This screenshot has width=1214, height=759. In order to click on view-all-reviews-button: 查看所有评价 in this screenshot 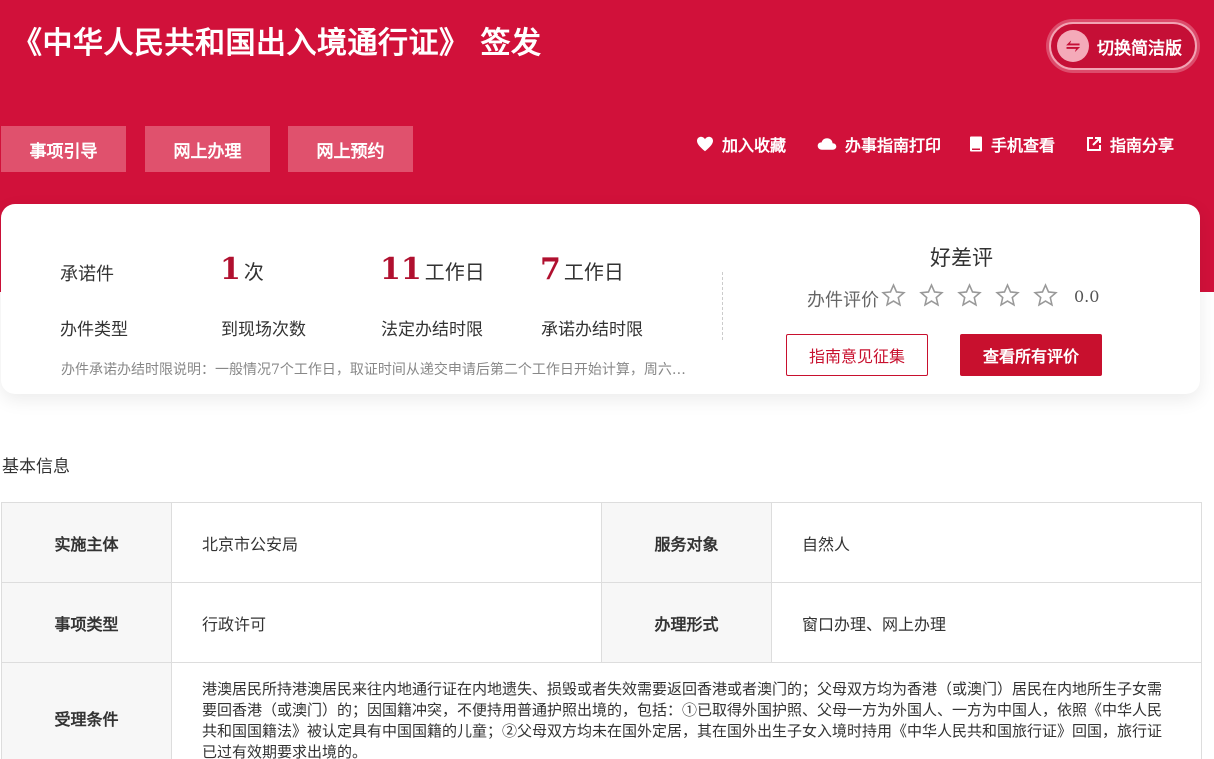, I will do `click(1031, 355)`.